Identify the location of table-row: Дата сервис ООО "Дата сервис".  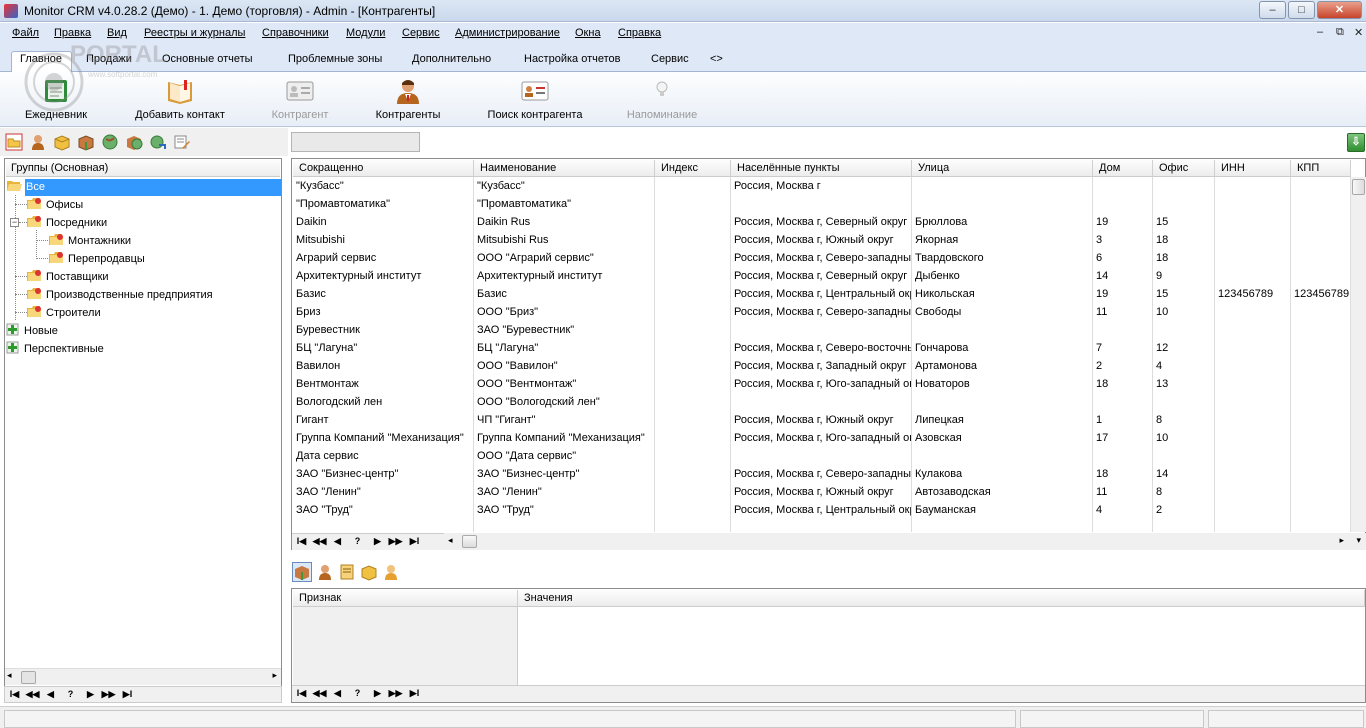
(821, 456).